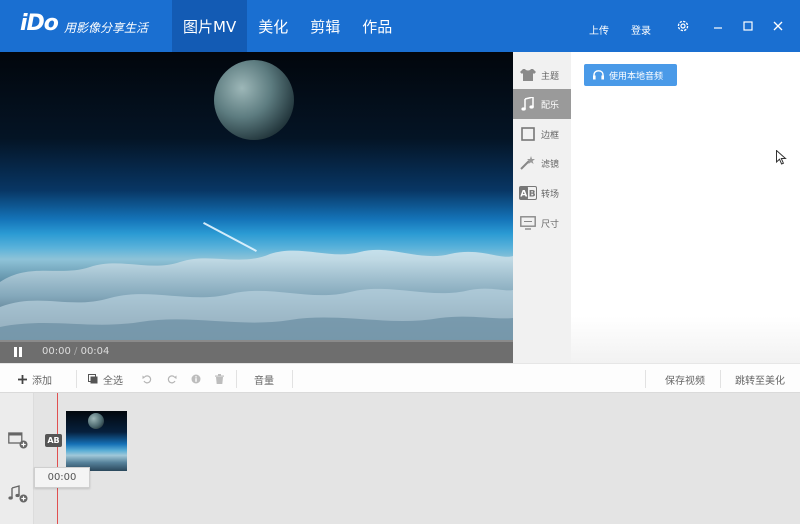 Image resolution: width=800 pixels, height=524 pixels. I want to click on select-all-button: 全选, so click(105, 379).